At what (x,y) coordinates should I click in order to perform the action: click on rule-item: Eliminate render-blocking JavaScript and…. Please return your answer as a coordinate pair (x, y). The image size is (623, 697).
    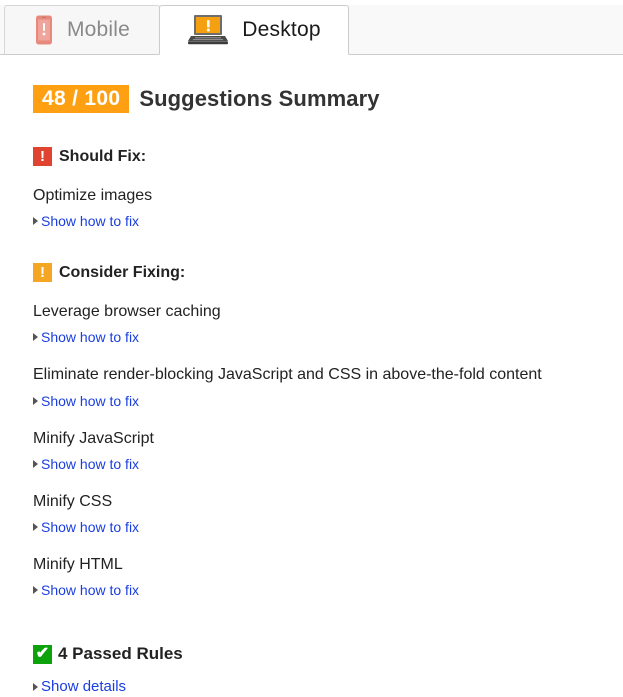
    Looking at the image, I should click on (328, 387).